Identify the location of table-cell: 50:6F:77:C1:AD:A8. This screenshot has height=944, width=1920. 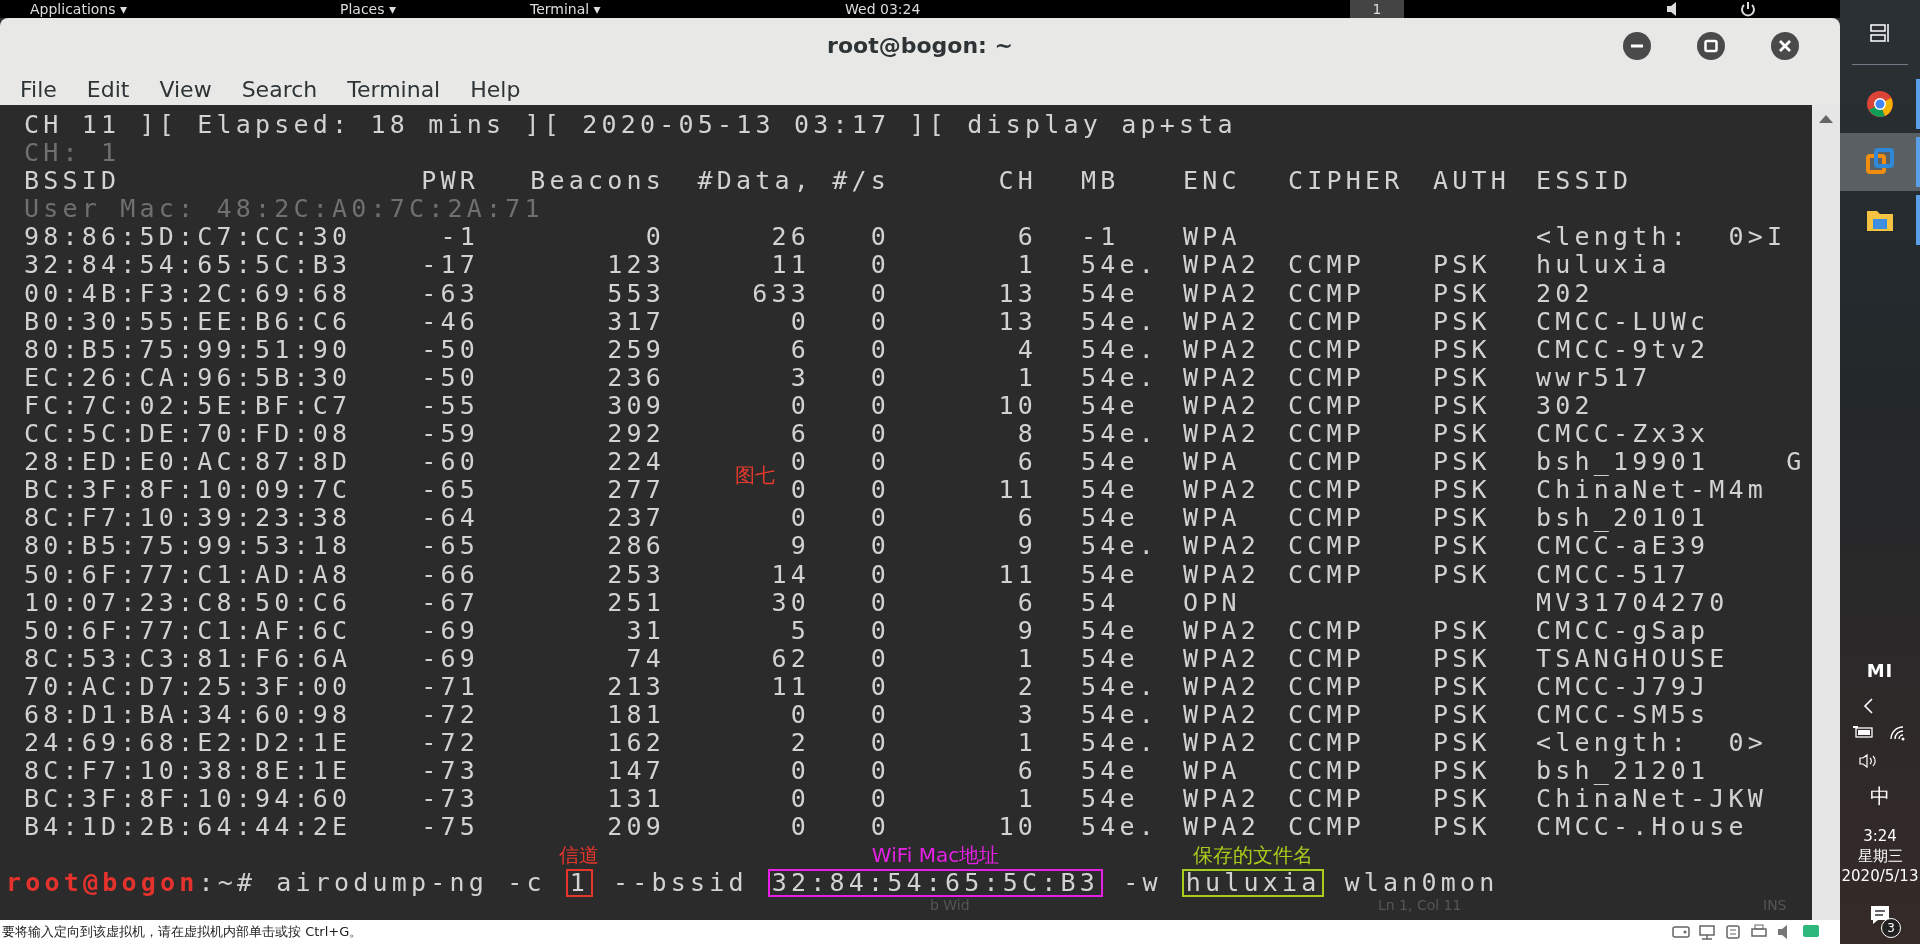
(188, 574).